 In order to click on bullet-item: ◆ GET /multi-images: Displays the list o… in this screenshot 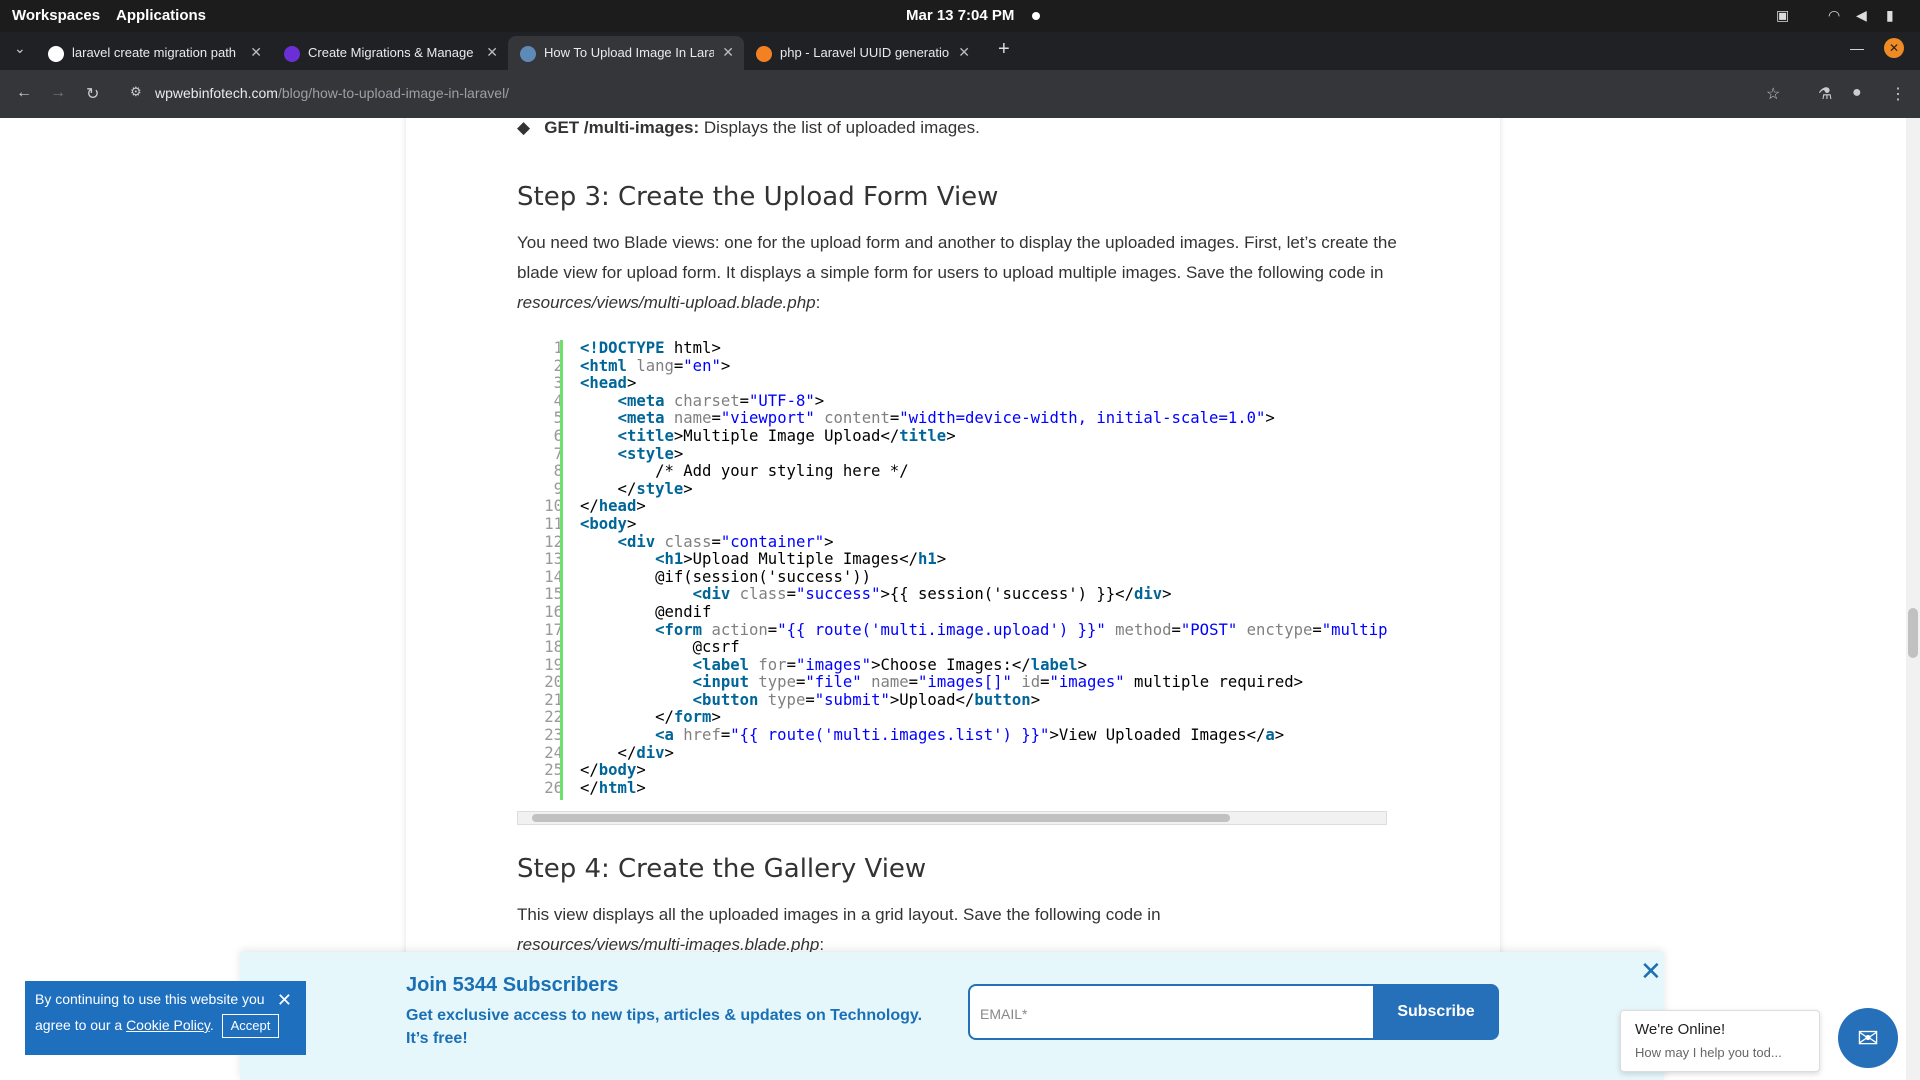, I will do `click(748, 127)`.